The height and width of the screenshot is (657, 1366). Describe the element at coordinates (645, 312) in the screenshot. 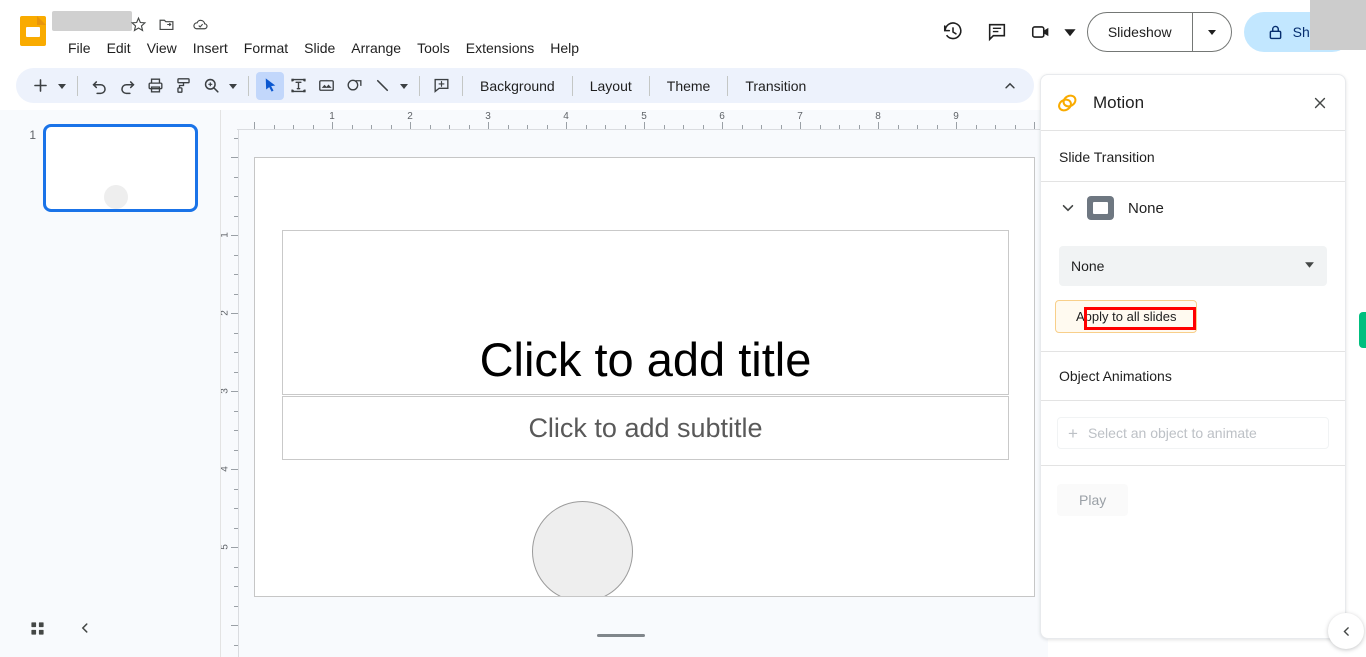

I see `title-placeholder: Click to add title` at that location.